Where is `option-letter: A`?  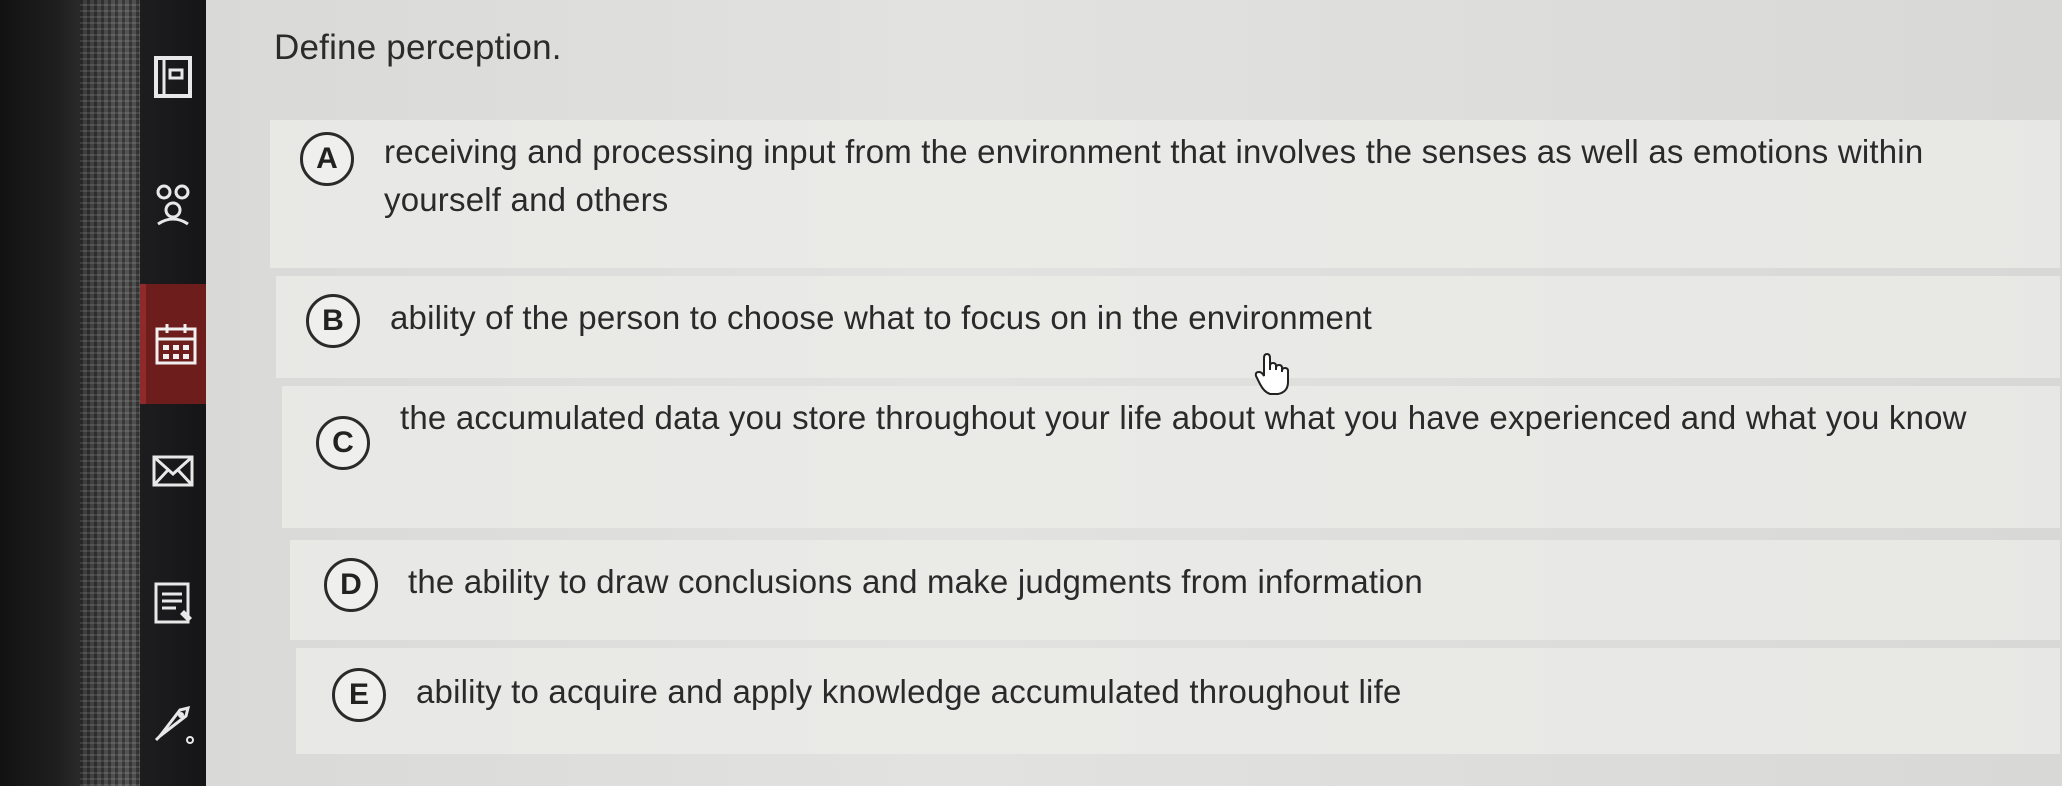
option-letter: A is located at coordinates (327, 159).